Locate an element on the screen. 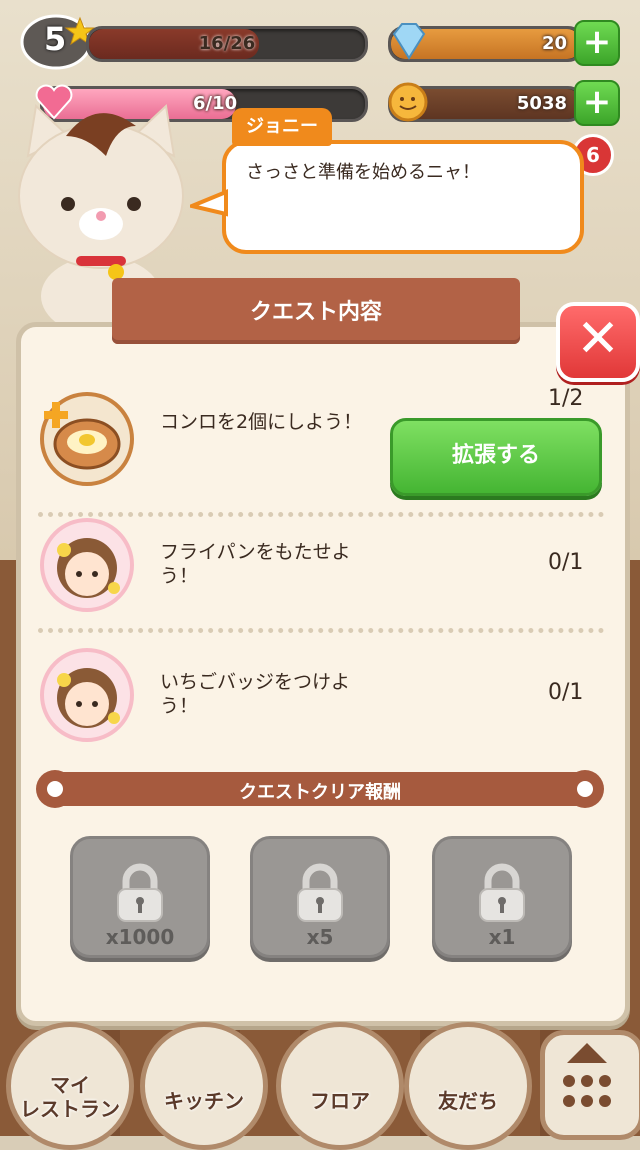 Image resolution: width=640 pixels, height=1150 pixels. expand-button: 拡張する is located at coordinates (496, 457).